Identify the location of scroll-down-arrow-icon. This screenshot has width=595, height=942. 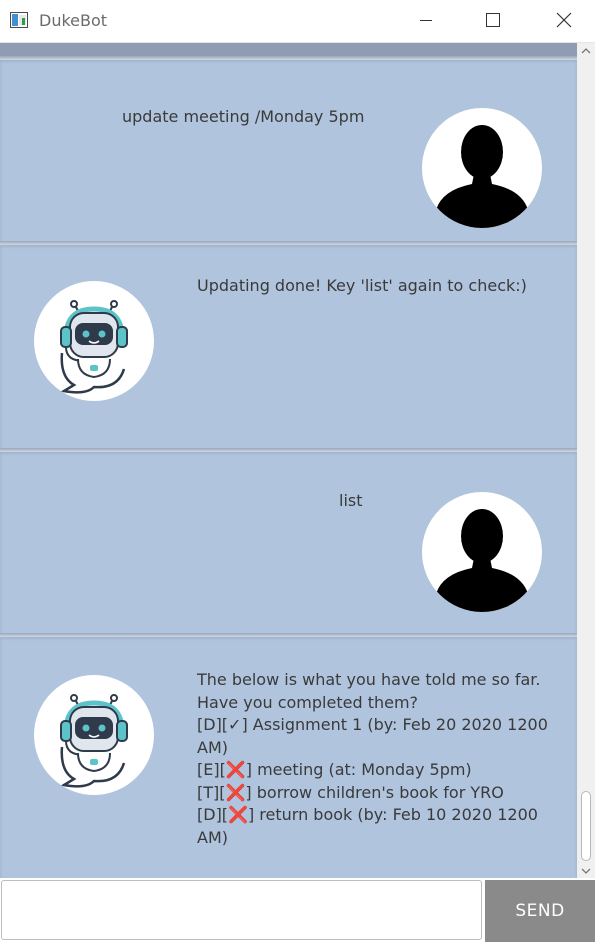
(586, 871).